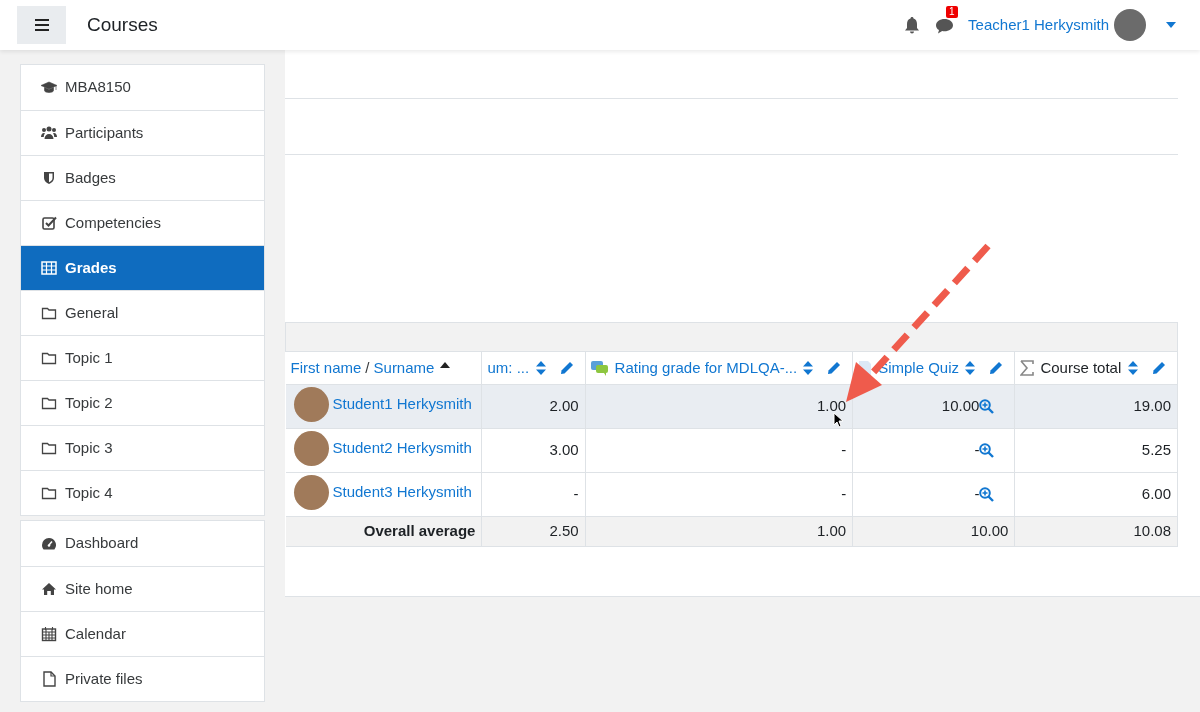  Describe the element at coordinates (404, 368) in the screenshot. I see `surname-sort-link: Surname` at that location.